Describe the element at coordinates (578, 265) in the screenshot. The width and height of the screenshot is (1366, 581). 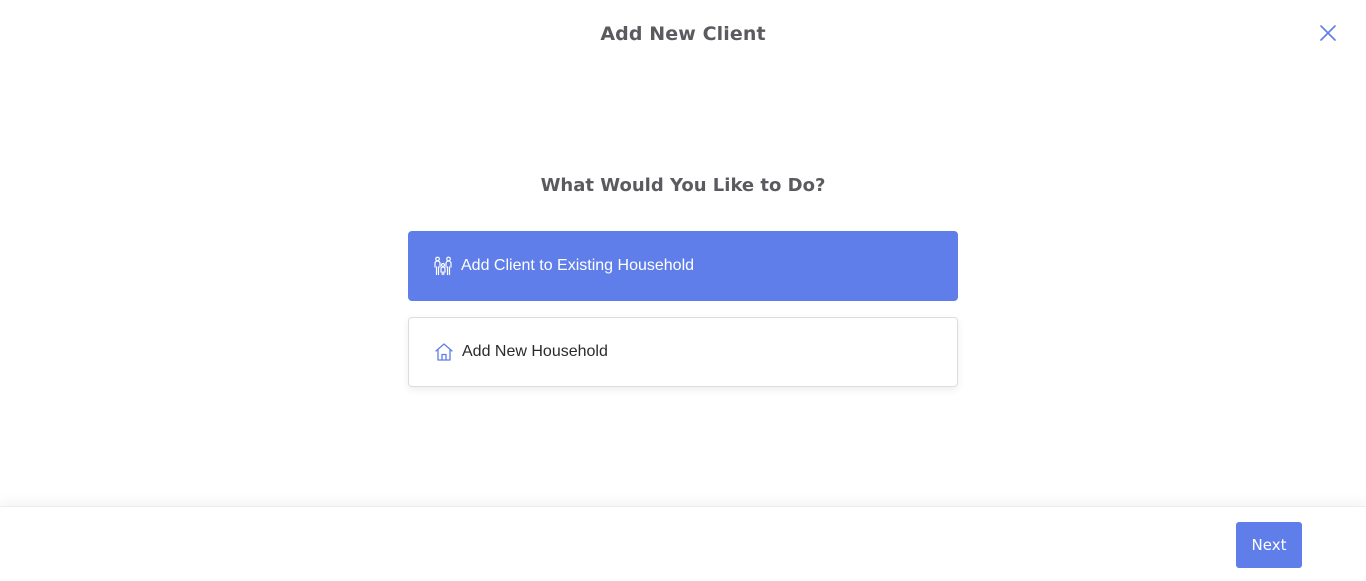
I see `option-label: Add Client to Existing Household` at that location.